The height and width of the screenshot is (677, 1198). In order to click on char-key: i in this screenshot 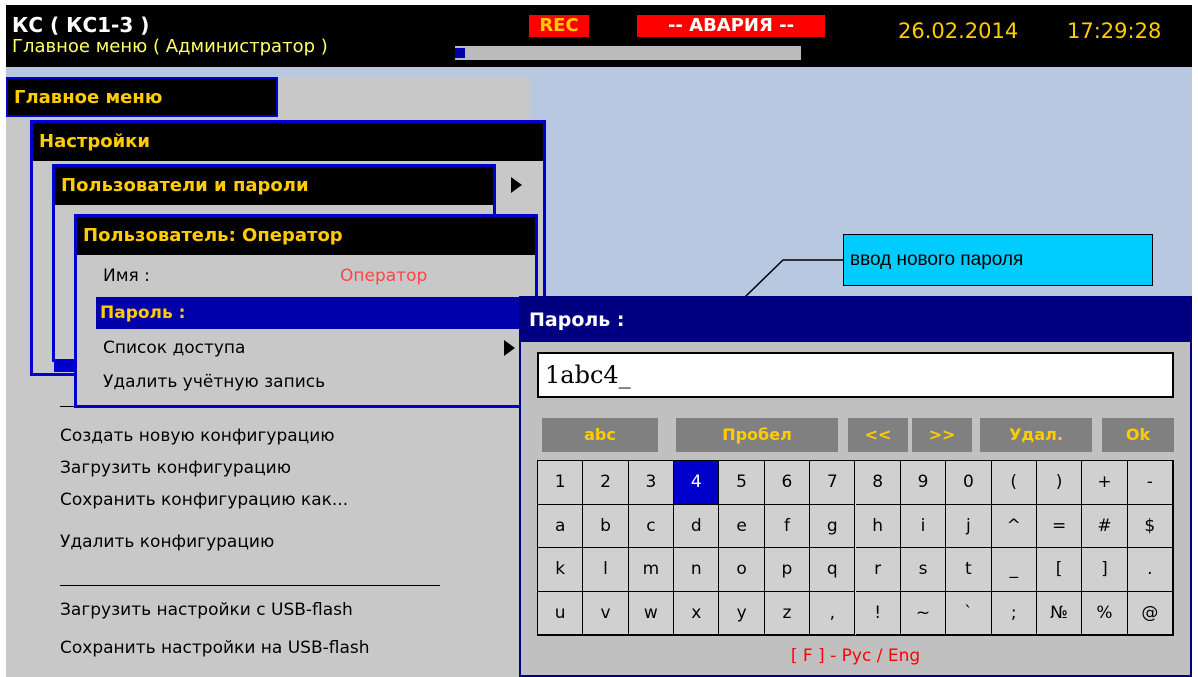, I will do `click(923, 526)`.